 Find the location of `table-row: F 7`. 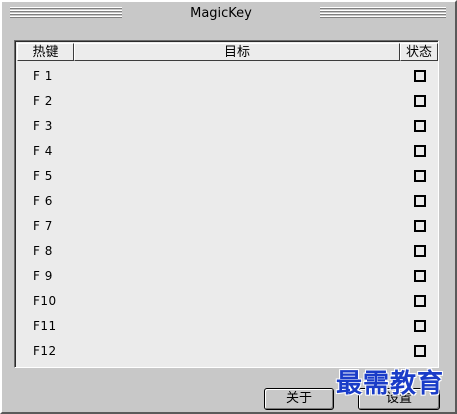

table-row: F 7 is located at coordinates (227, 226).